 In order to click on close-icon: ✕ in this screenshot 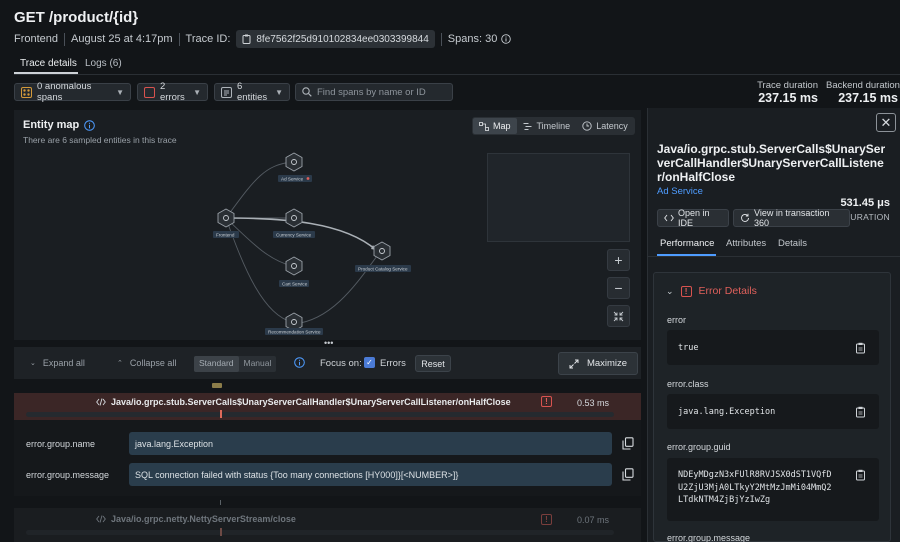, I will do `click(886, 122)`.